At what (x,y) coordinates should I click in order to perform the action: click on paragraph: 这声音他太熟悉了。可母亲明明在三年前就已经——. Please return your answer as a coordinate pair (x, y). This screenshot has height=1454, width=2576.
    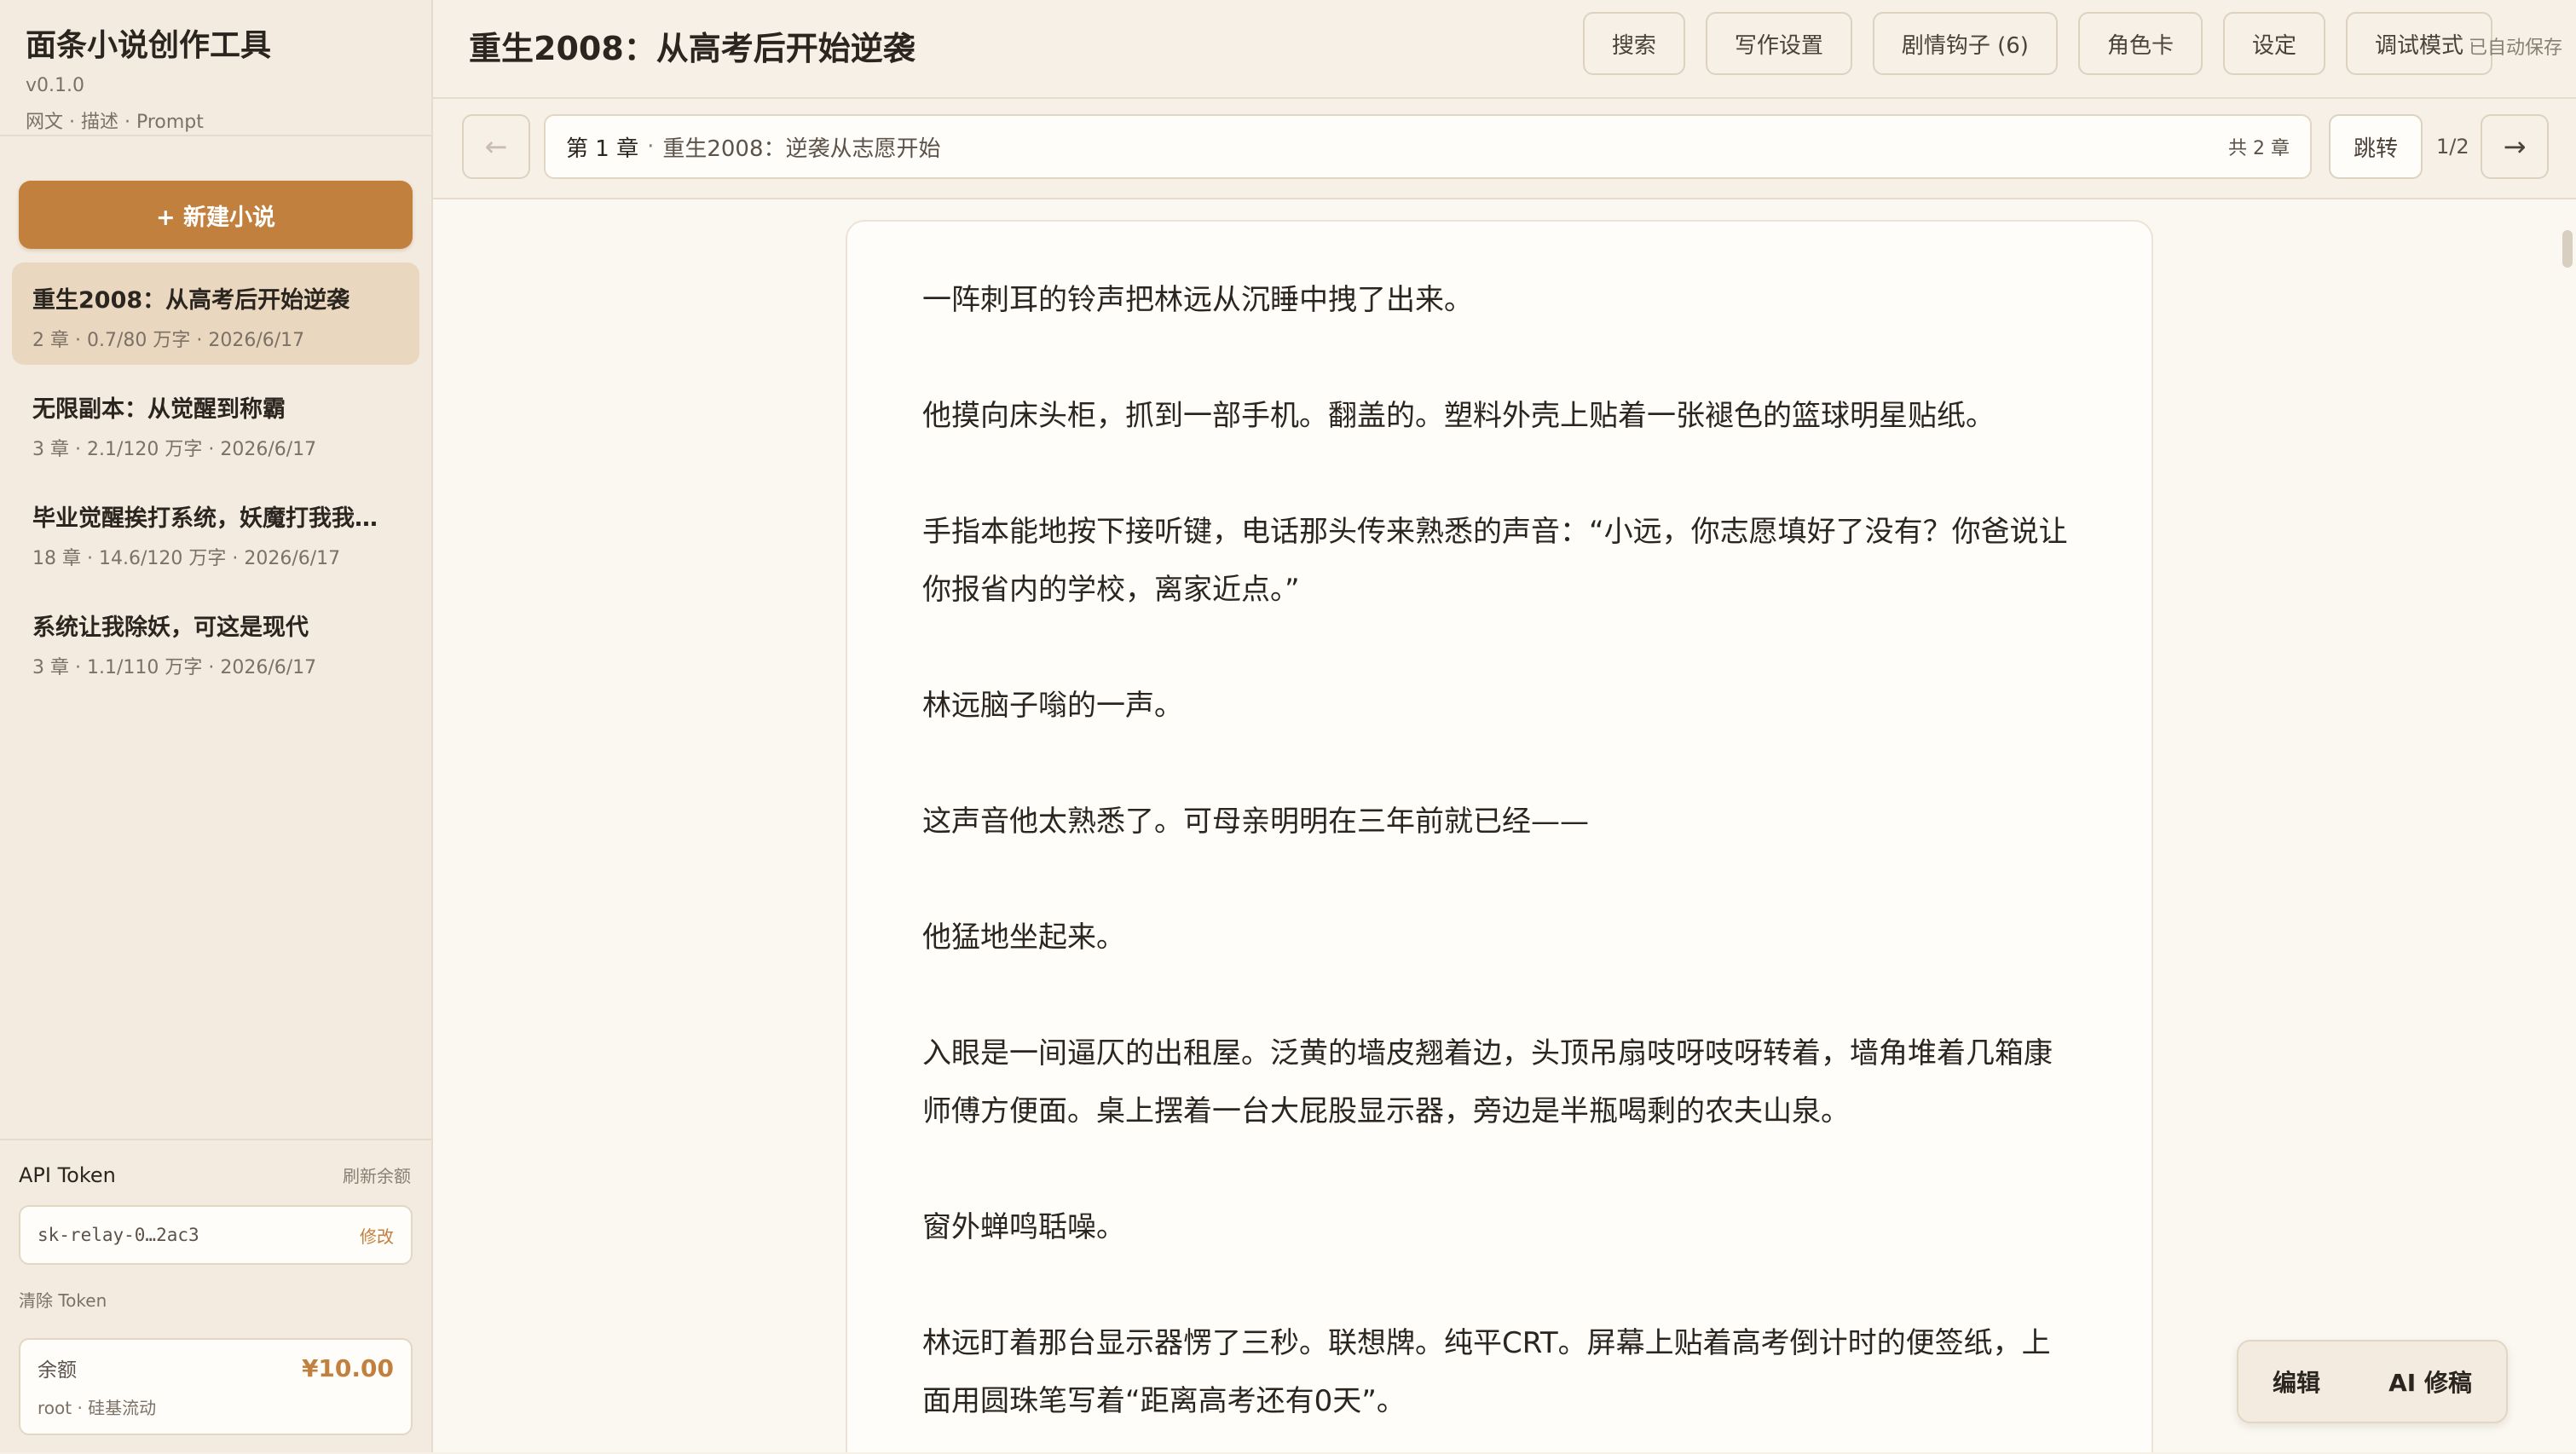
    Looking at the image, I should click on (1255, 822).